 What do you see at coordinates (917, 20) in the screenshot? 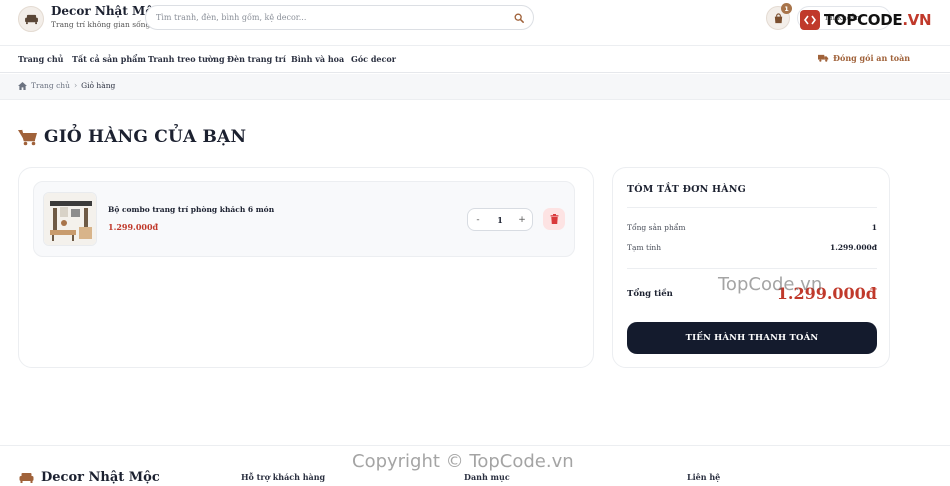
I see `watermark-logo-suffix: .VN` at bounding box center [917, 20].